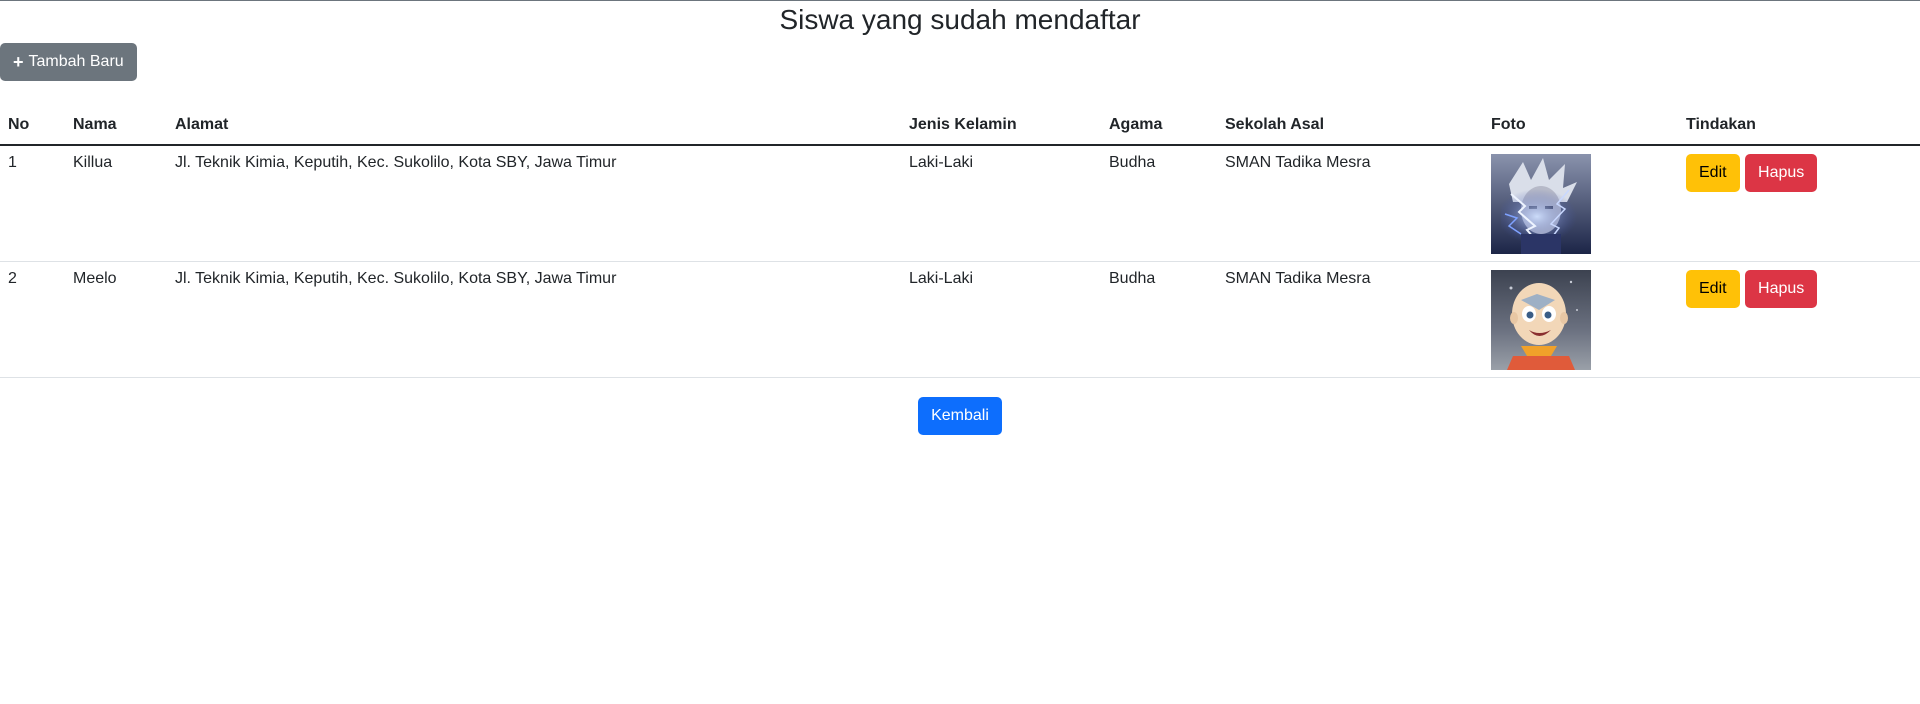  Describe the element at coordinates (1580, 126) in the screenshot. I see `column-header-foto: Foto` at that location.